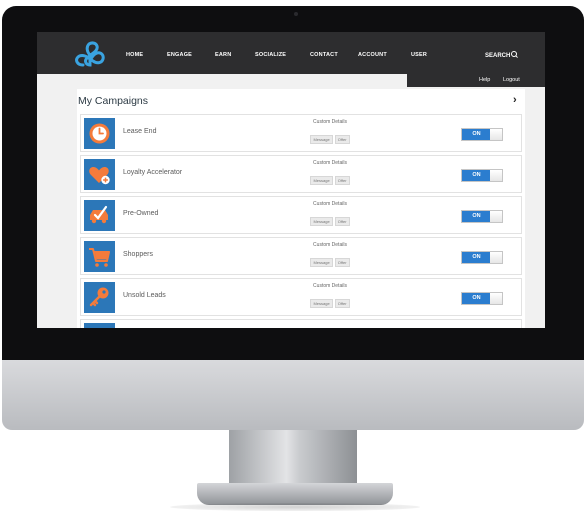 This screenshot has height=513, width=584. Describe the element at coordinates (484, 80) in the screenshot. I see `help-link: Help` at that location.